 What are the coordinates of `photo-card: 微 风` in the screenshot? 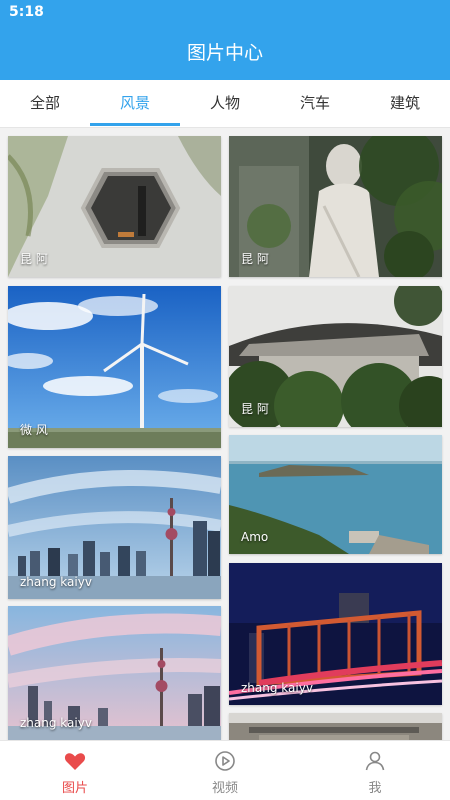 It's located at (114, 367).